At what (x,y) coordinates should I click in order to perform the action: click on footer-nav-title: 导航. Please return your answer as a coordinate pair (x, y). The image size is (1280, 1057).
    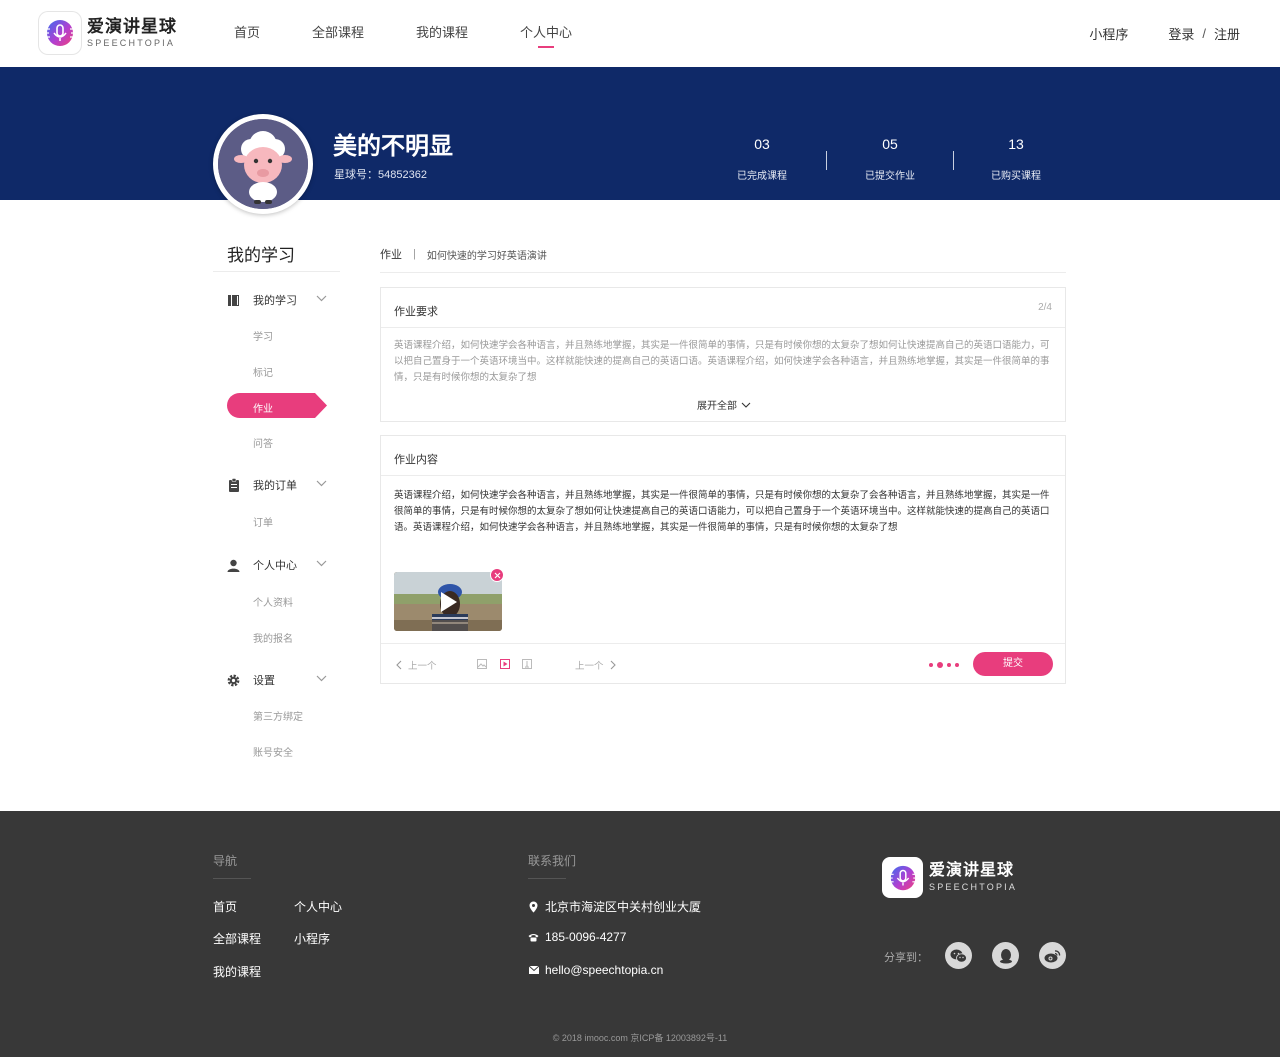
    Looking at the image, I should click on (225, 861).